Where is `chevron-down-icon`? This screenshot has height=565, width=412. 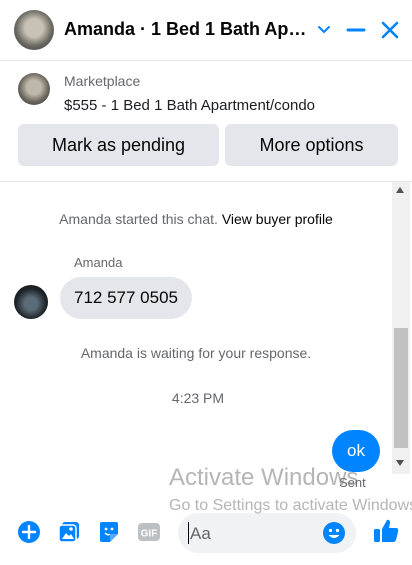
chevron-down-icon is located at coordinates (324, 30).